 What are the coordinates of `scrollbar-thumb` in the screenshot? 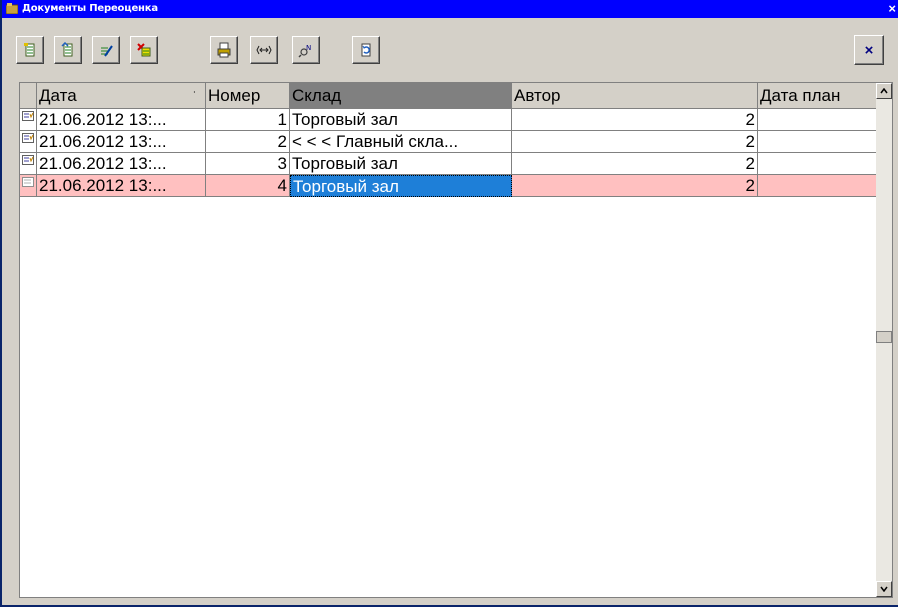 It's located at (884, 337).